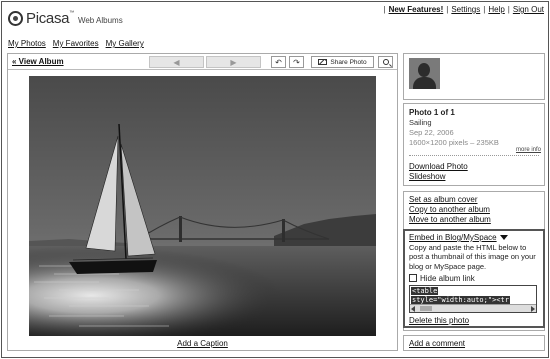 This screenshot has width=550, height=359. I want to click on share-photo-label: Share Photo, so click(348, 62).